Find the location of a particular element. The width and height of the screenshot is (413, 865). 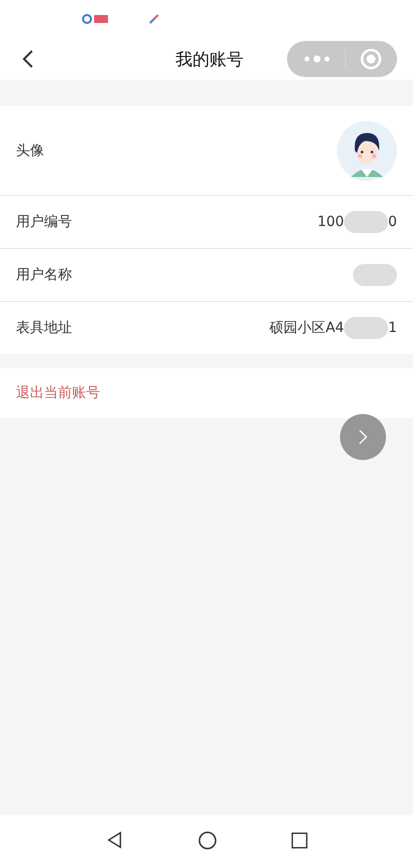

home-circle-icon is located at coordinates (207, 840).